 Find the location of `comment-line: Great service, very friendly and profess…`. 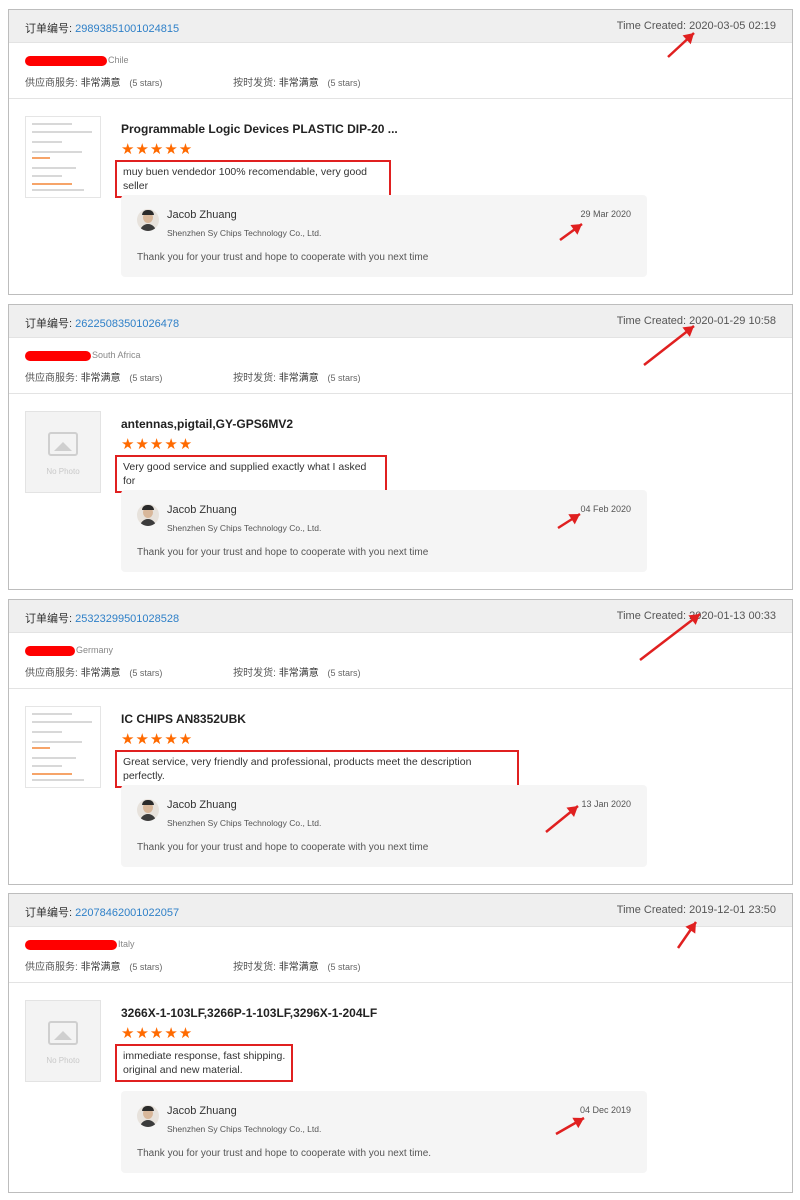

comment-line: Great service, very friendly and profess… is located at coordinates (297, 769).